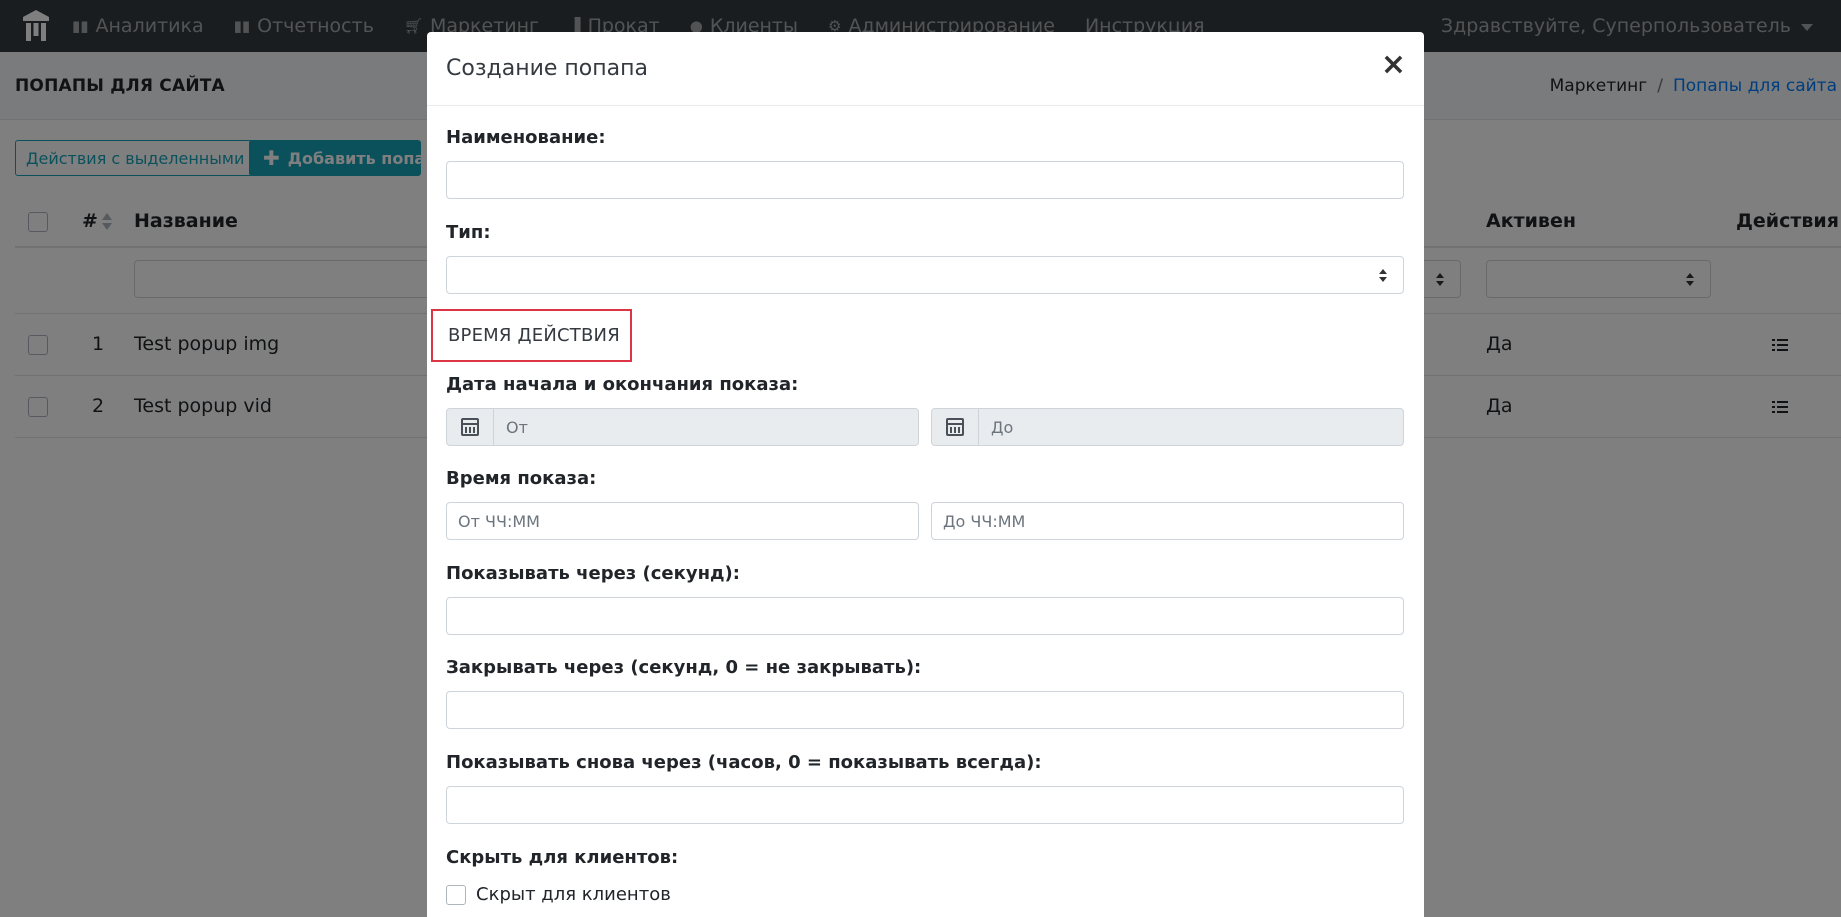 This screenshot has height=917, width=1841. I want to click on date-to-placeholder: До, so click(1002, 427).